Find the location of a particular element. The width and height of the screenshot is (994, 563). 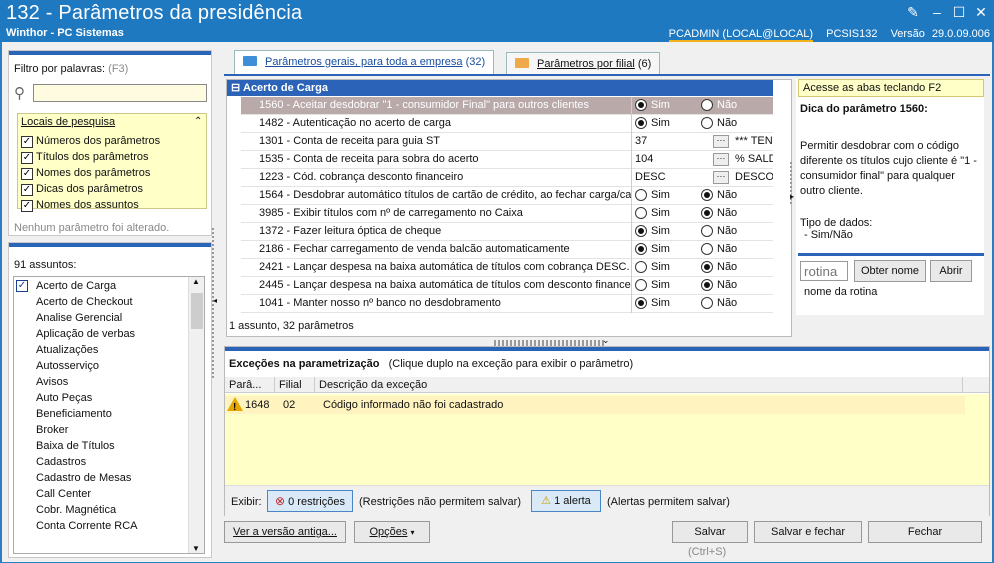

tab-branch: Parâmetros por filial (6) is located at coordinates (583, 64).